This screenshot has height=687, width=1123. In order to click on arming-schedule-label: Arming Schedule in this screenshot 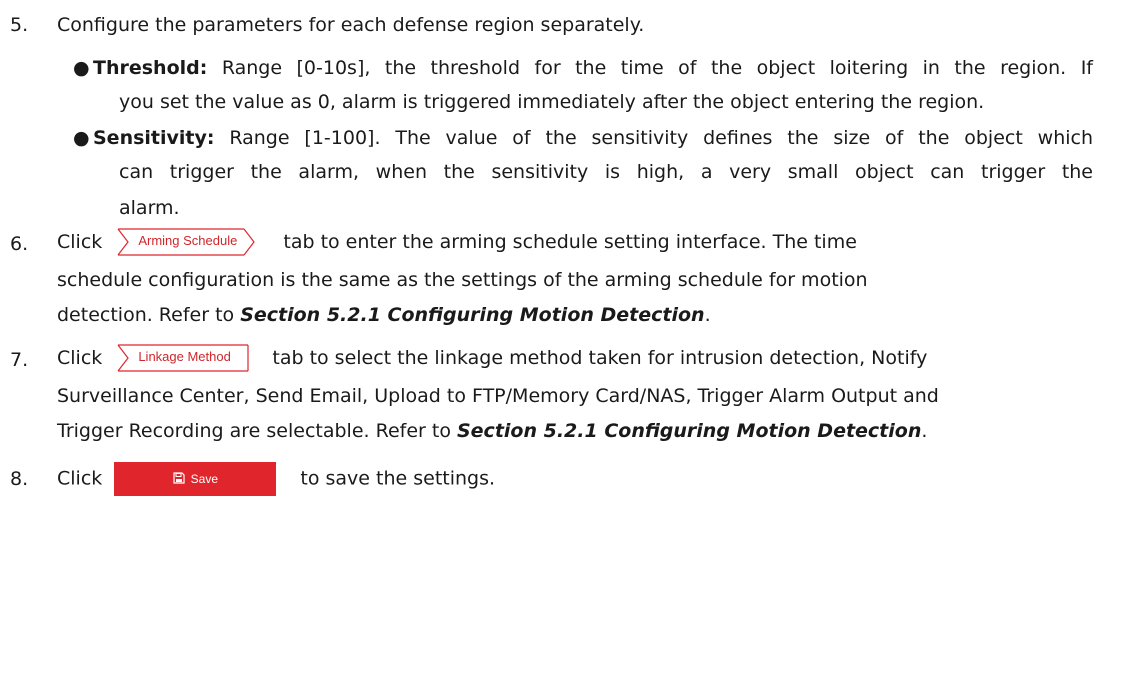, I will do `click(188, 240)`.